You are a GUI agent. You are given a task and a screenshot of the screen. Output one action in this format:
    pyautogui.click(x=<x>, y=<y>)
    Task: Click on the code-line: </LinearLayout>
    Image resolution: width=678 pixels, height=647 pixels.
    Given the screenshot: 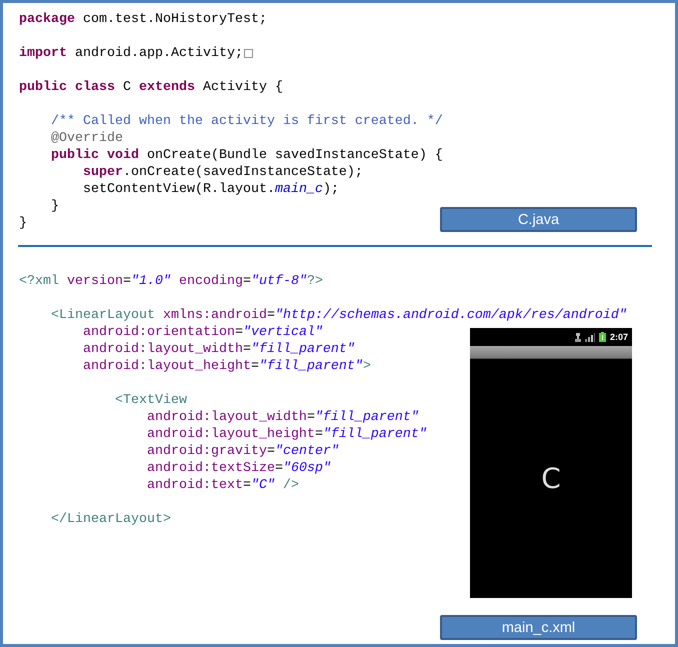 What is the action you would take?
    pyautogui.click(x=110, y=519)
    